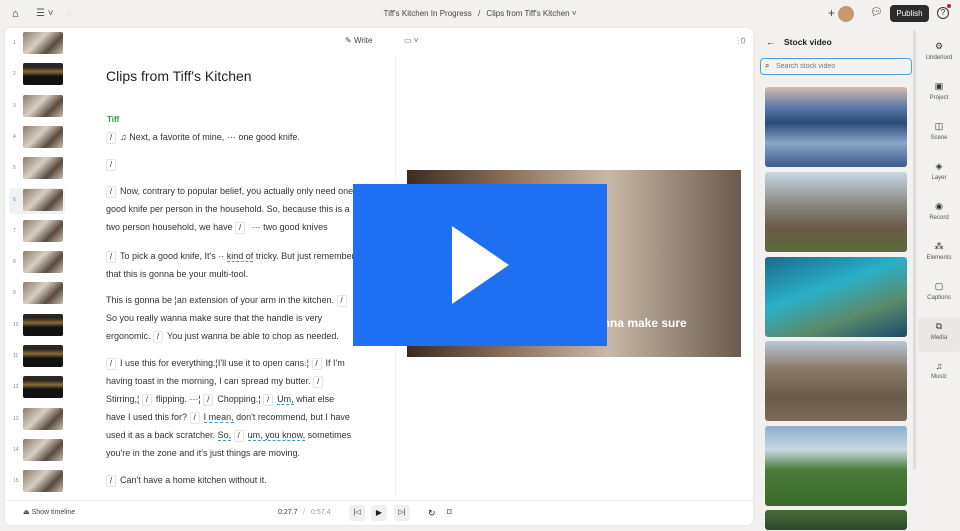  What do you see at coordinates (231, 480) in the screenshot?
I see `paragraph: / Can't have a home kitchen without it.` at bounding box center [231, 480].